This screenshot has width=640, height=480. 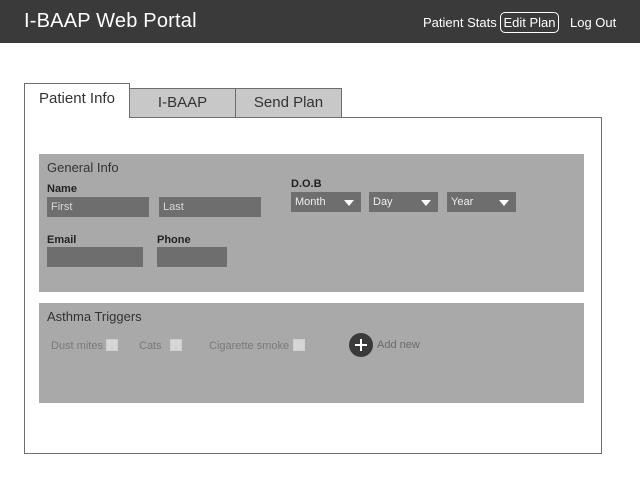 I want to click on tab-patient-info: Patient Info, so click(x=77, y=100).